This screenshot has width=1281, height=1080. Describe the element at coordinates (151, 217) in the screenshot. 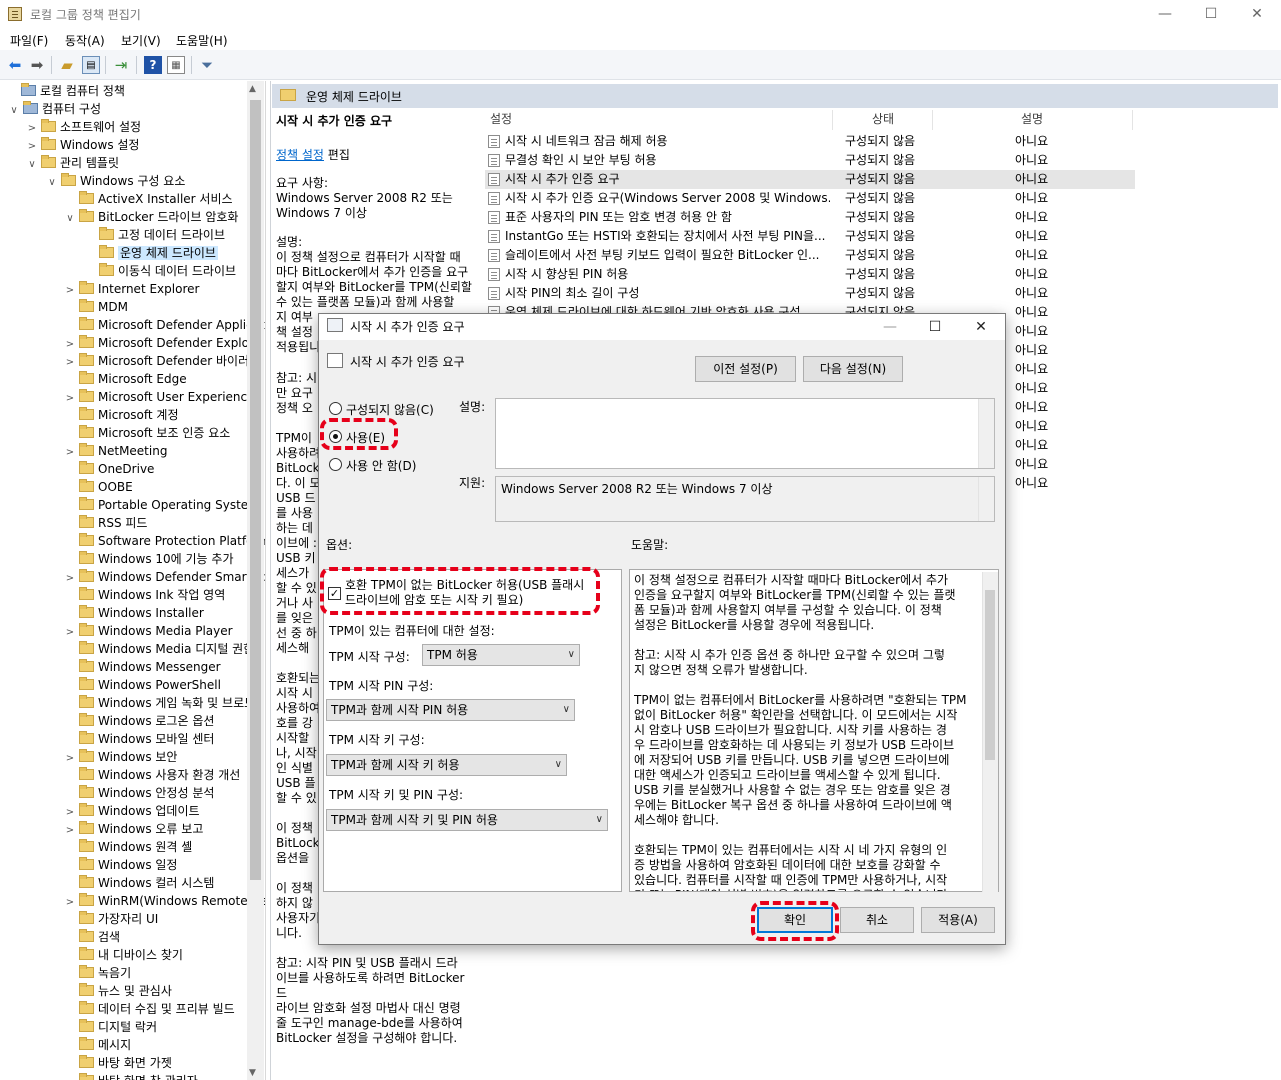

I see `tree-node: ∨ BitLocker 드라이브 암호화` at that location.